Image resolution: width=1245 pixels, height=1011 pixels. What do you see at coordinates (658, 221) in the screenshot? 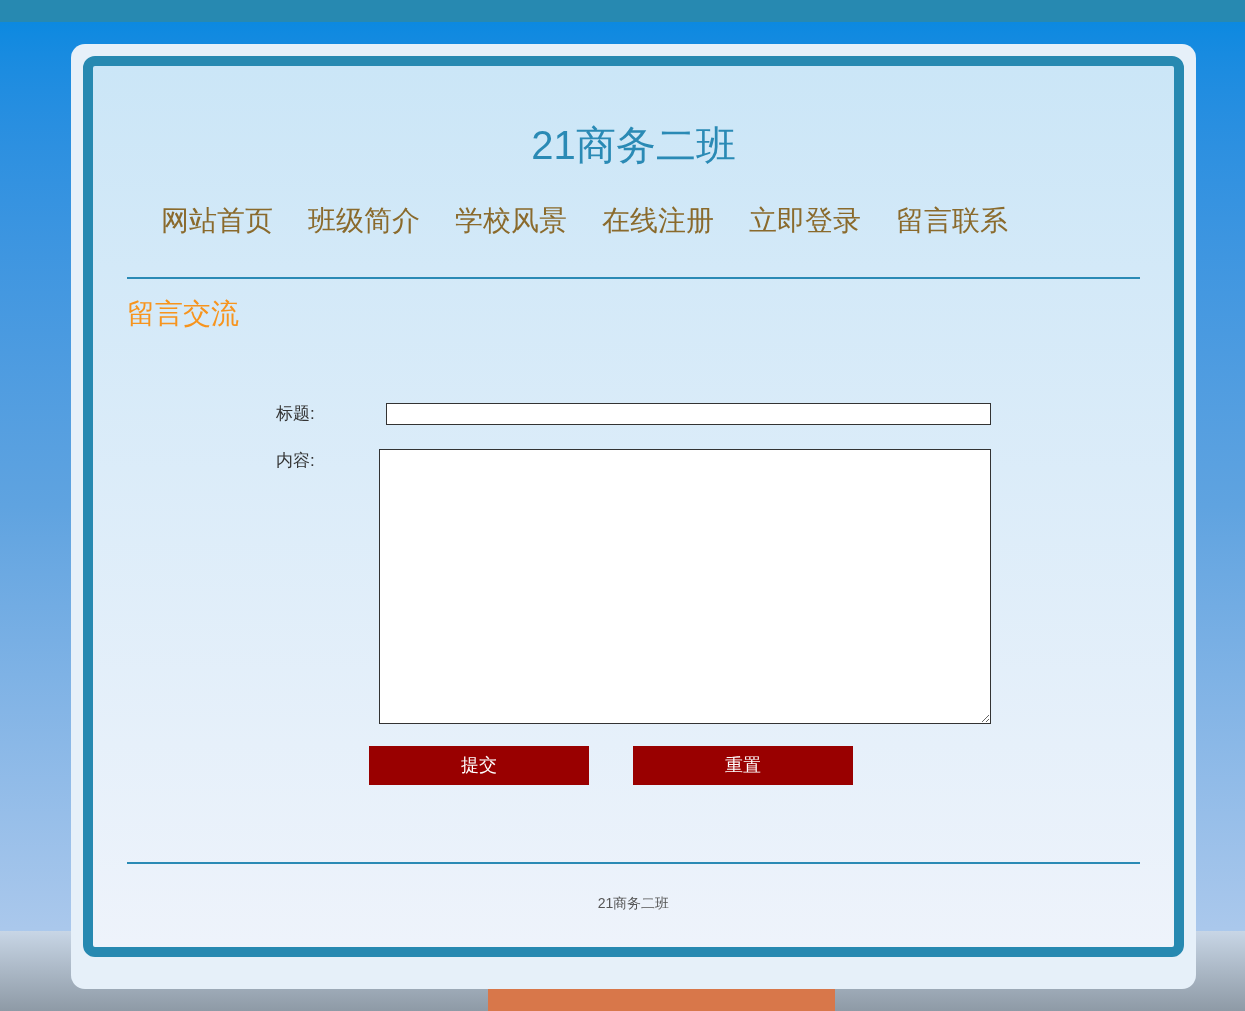
I see `nav-link: 在线注册` at bounding box center [658, 221].